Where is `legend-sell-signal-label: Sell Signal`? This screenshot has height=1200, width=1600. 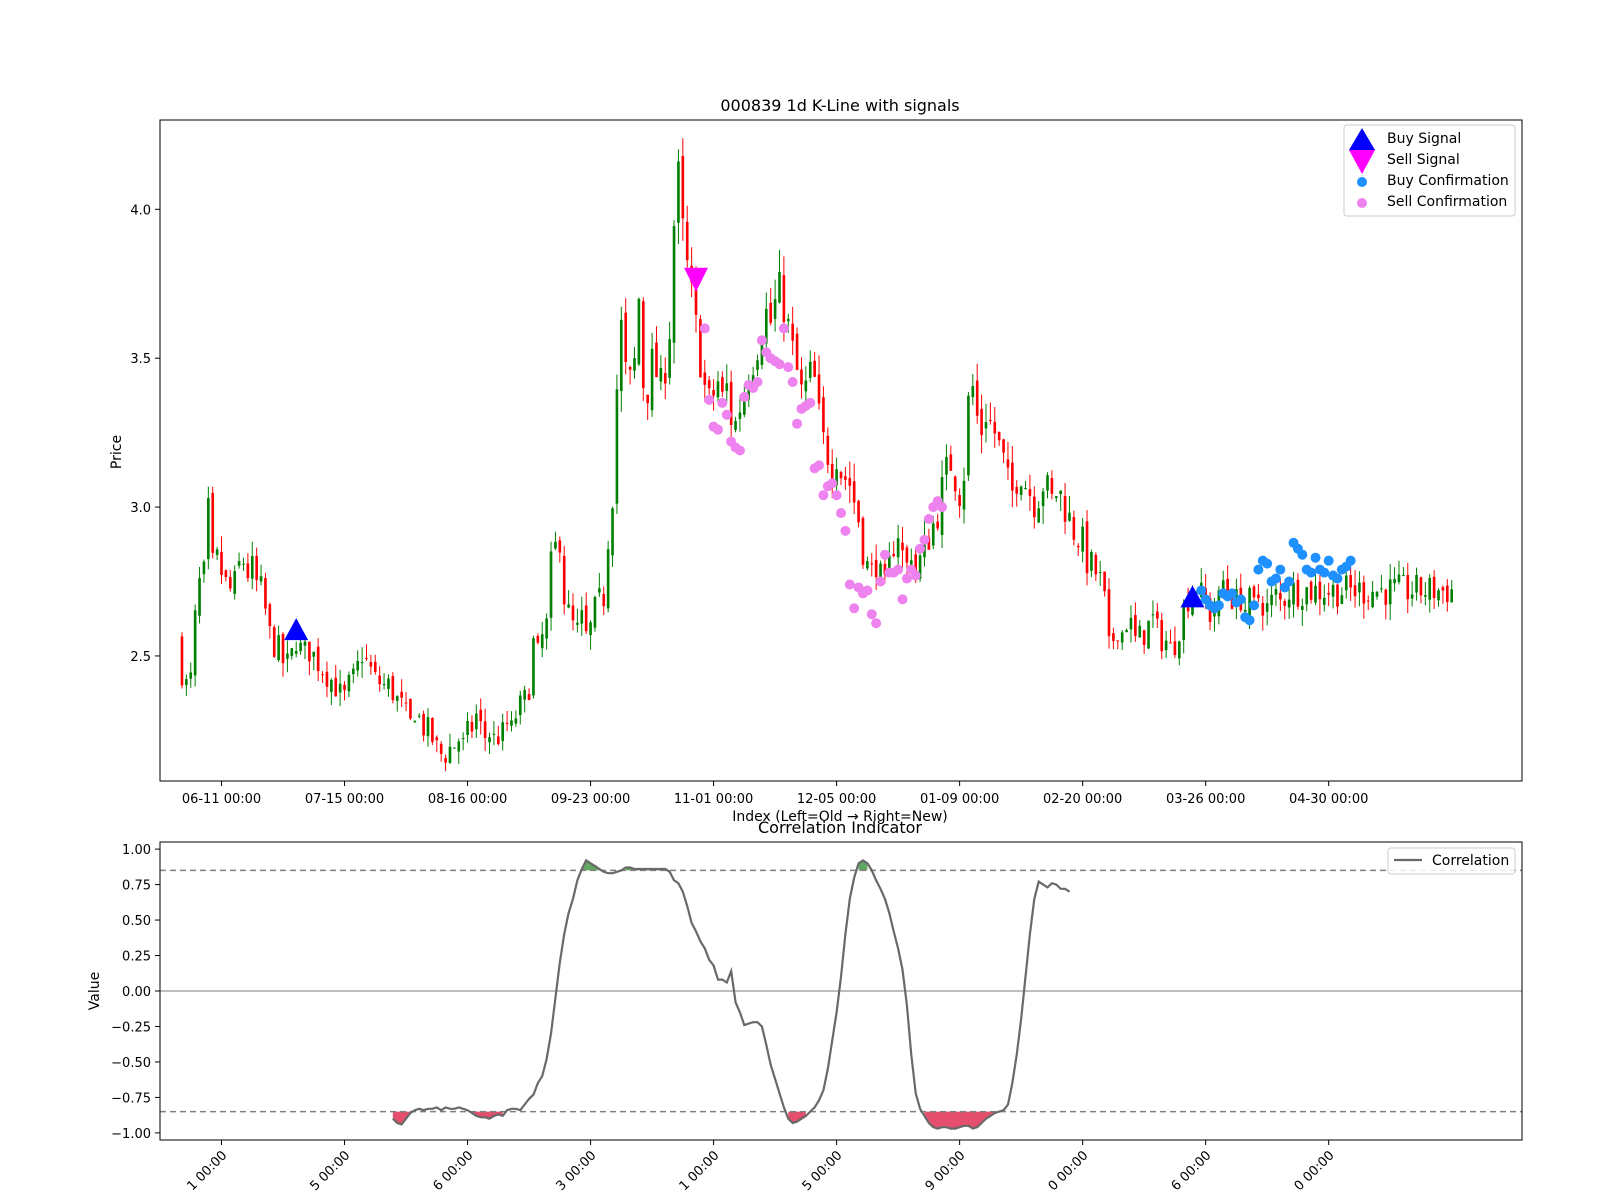
legend-sell-signal-label: Sell Signal is located at coordinates (1423, 160).